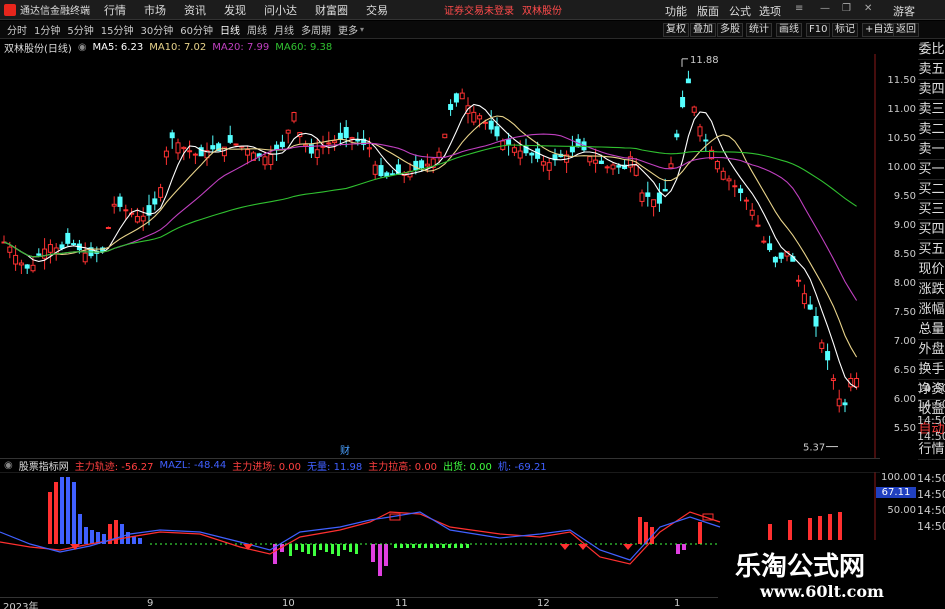 The height and width of the screenshot is (609, 945). Describe the element at coordinates (847, 9) in the screenshot. I see `window-restore-icon: ❐` at that location.